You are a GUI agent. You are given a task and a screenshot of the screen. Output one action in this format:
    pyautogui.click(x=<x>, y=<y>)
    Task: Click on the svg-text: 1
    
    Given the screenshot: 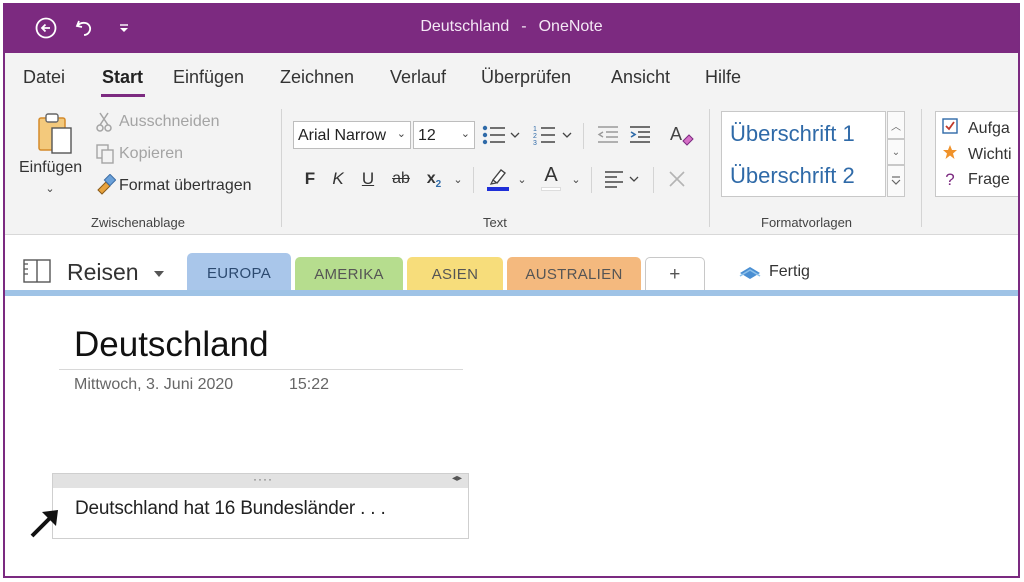 What is the action you would take?
    pyautogui.click(x=535, y=129)
    